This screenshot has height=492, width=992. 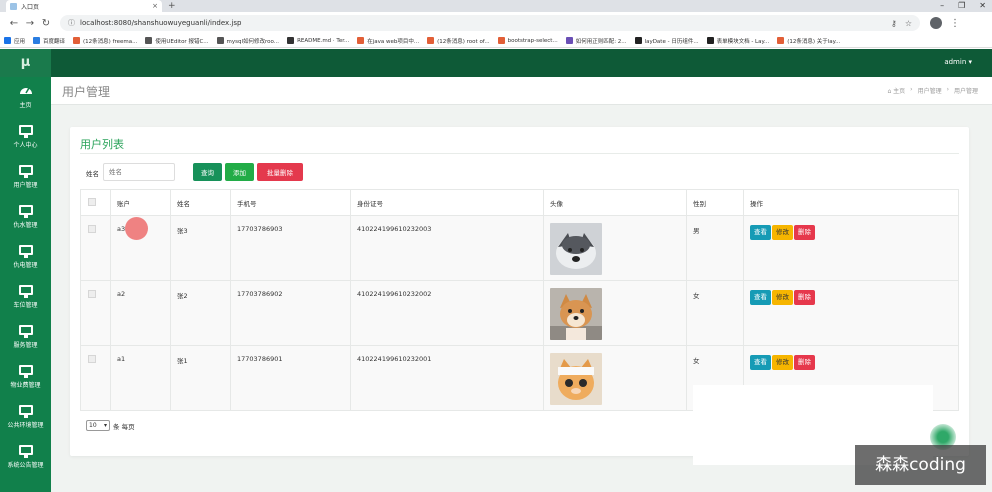 I want to click on info-icon: ⓘ, so click(x=71, y=23).